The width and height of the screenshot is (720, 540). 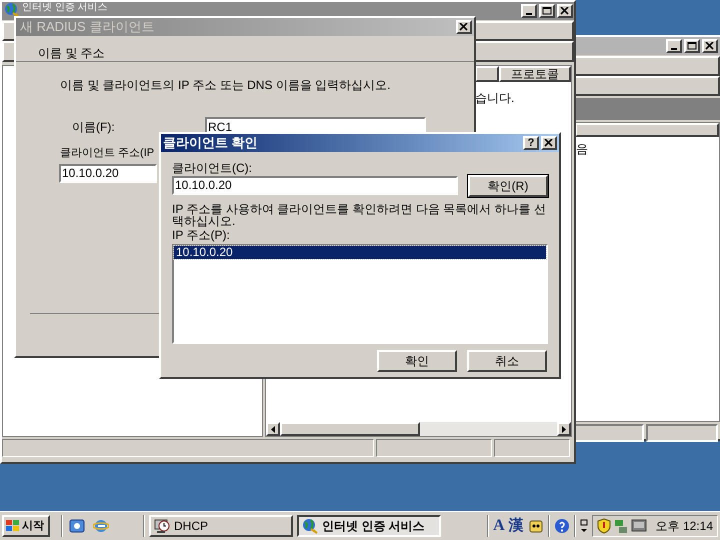 What do you see at coordinates (26, 526) in the screenshot?
I see `start-button: 시작` at bounding box center [26, 526].